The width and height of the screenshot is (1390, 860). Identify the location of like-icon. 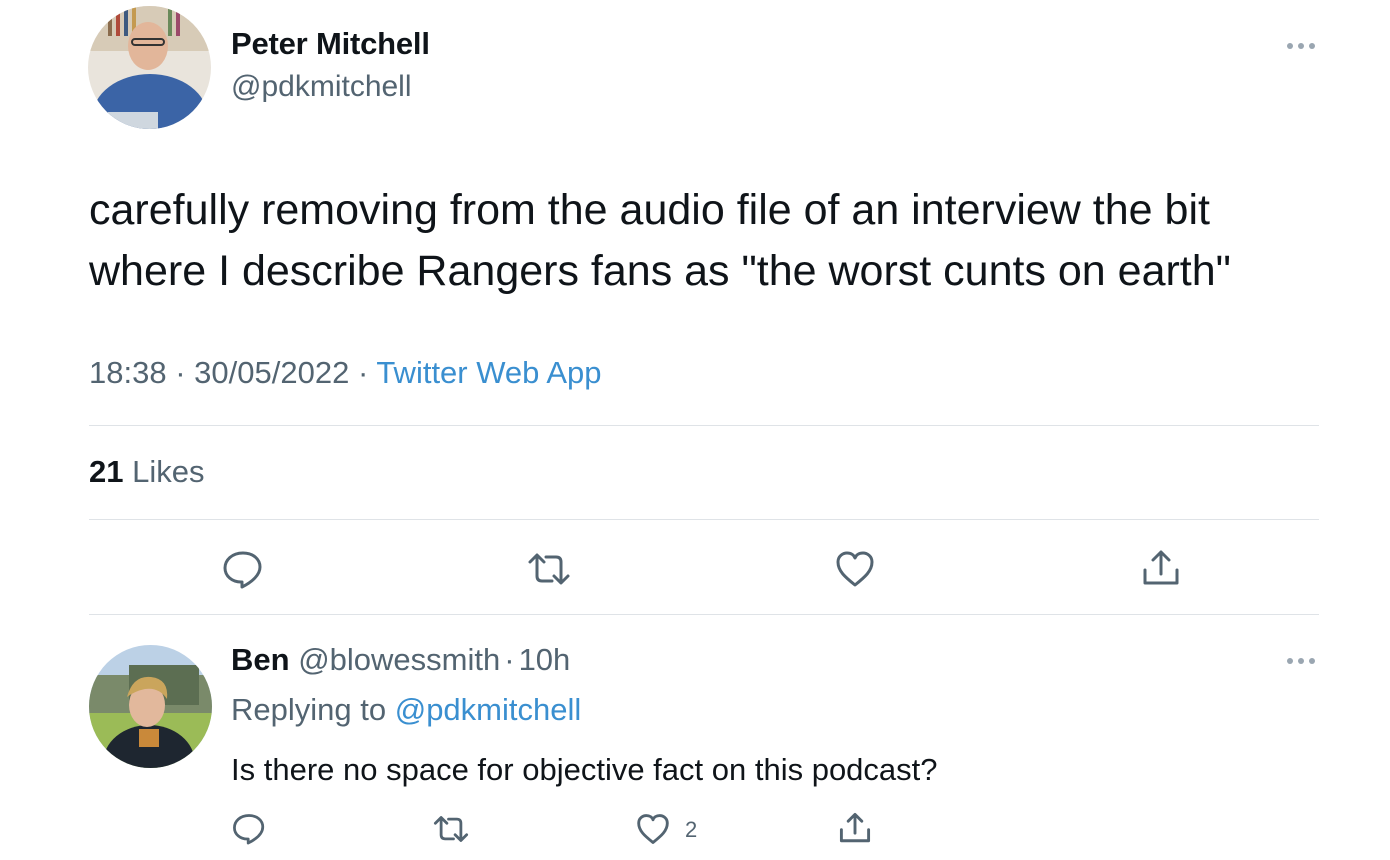
(855, 569).